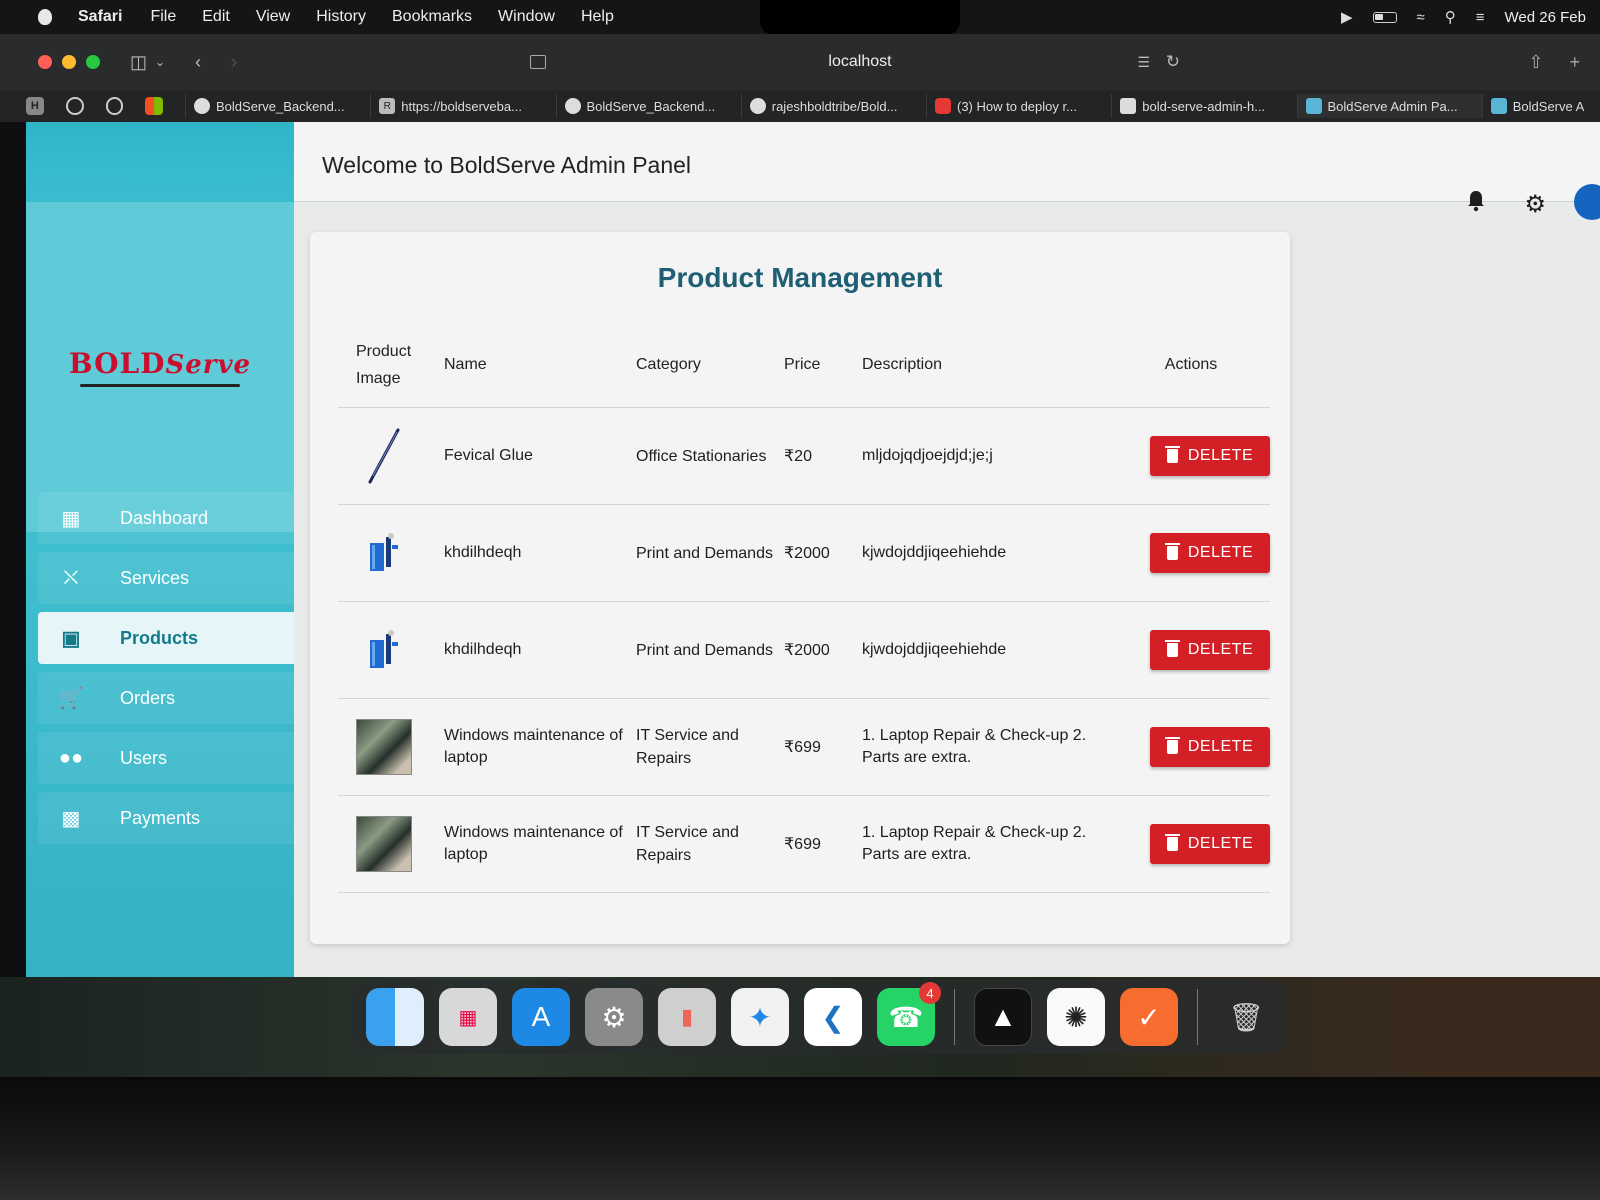 The width and height of the screenshot is (1600, 1200). I want to click on product-name: Windows maintenance of laptop, so click(533, 843).